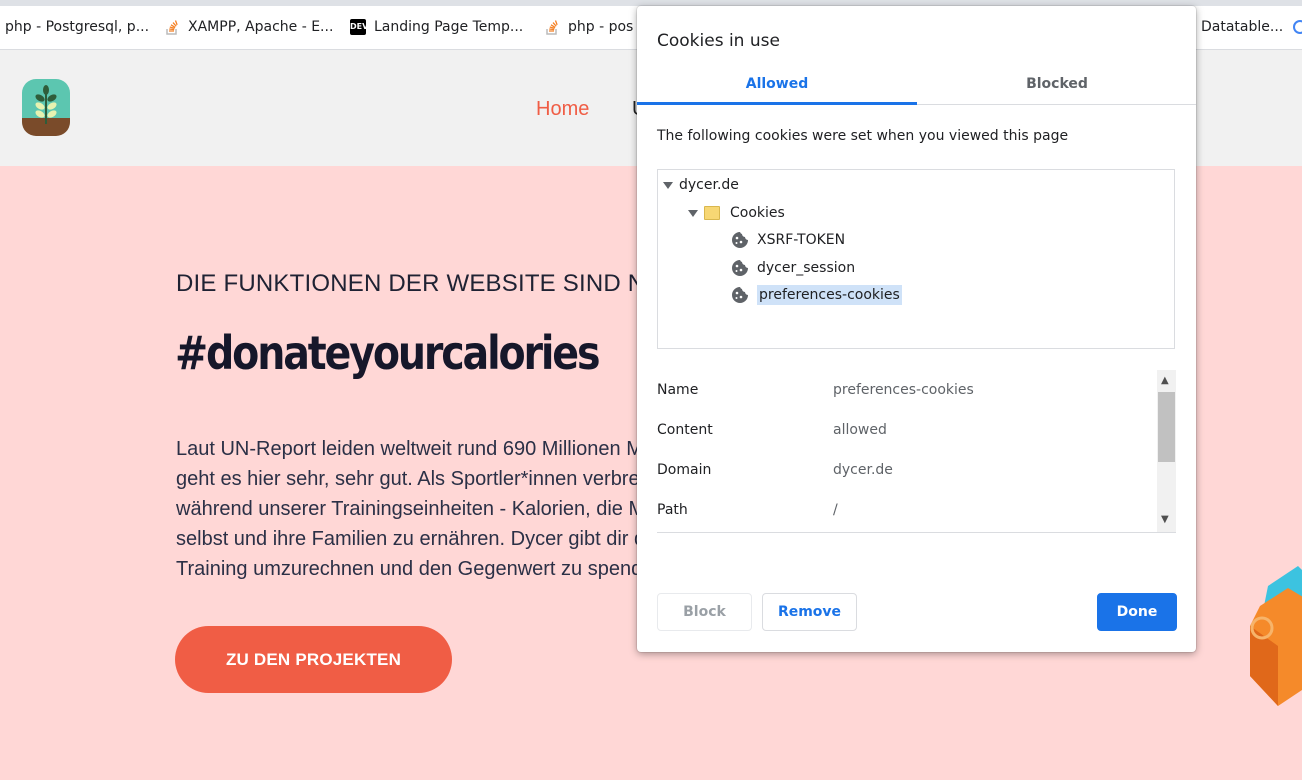 Image resolution: width=1302 pixels, height=780 pixels. Describe the element at coordinates (801, 240) in the screenshot. I see `cookie-label: XSRF-TOKEN` at that location.